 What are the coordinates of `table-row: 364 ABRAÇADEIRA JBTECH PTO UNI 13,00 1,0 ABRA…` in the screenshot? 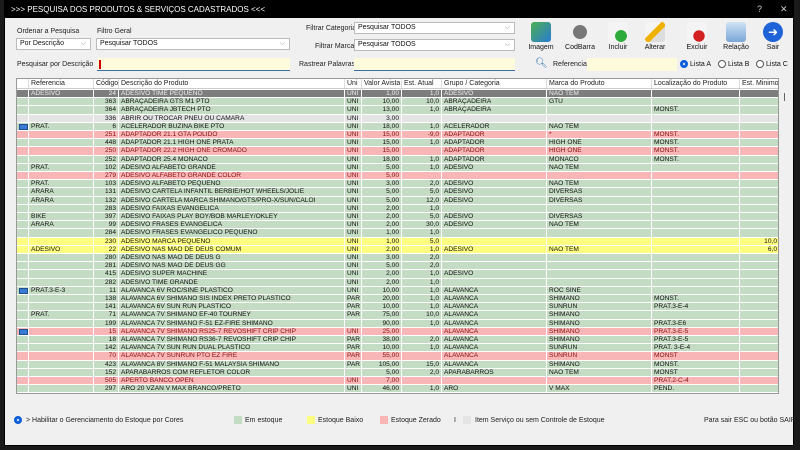 It's located at (397, 110).